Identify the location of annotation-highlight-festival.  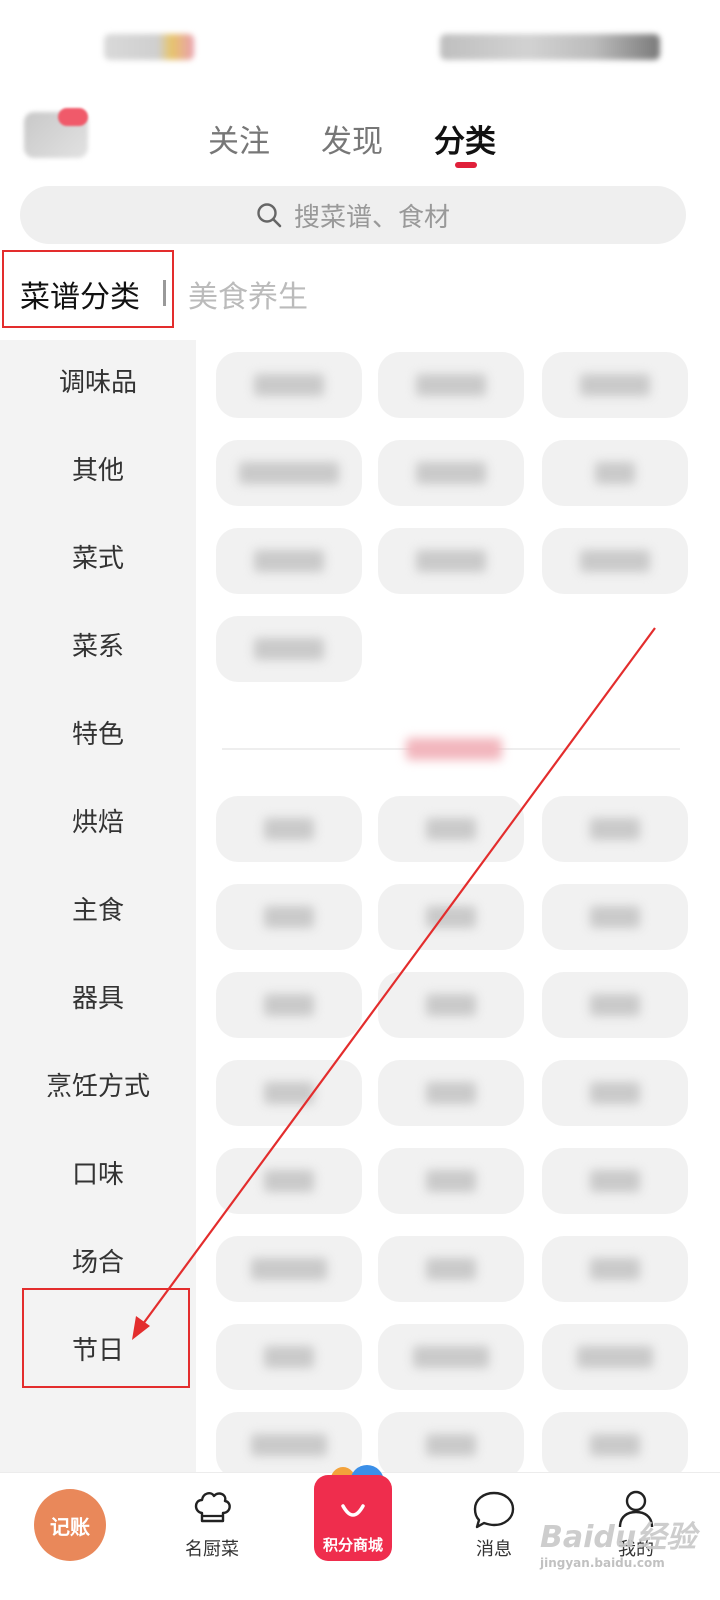
(106, 1338).